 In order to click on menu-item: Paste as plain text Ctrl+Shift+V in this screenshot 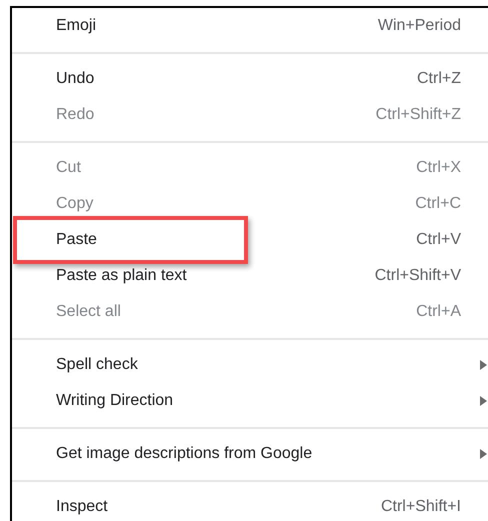, I will do `click(250, 276)`.